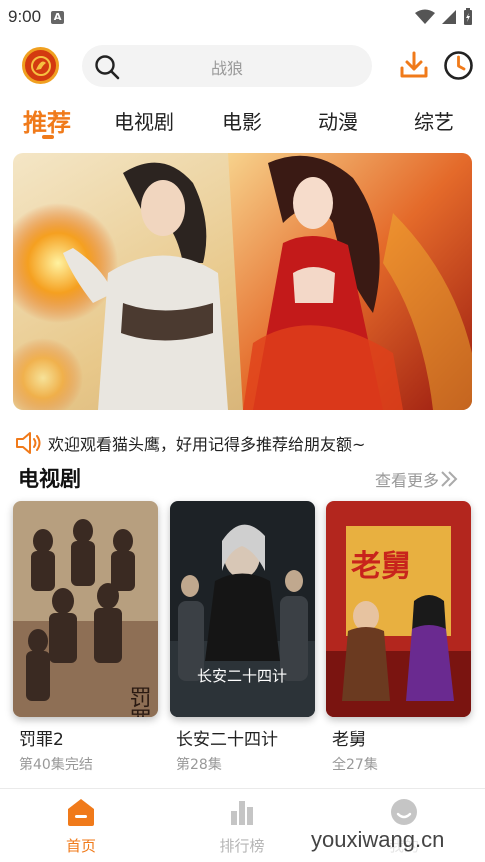  I want to click on poster: 罚罪, so click(85, 609).